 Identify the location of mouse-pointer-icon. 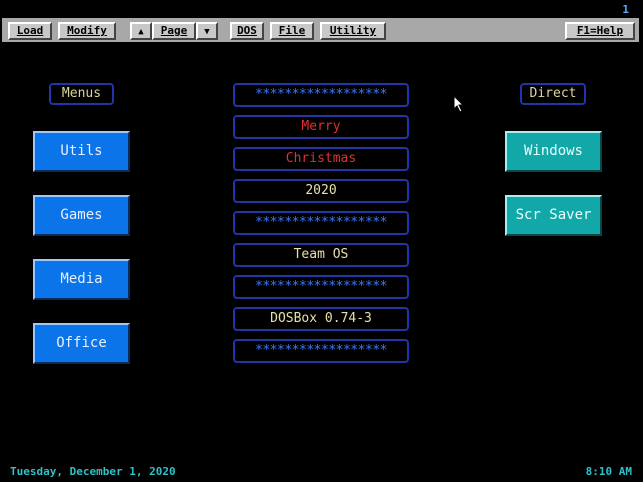
(459, 104).